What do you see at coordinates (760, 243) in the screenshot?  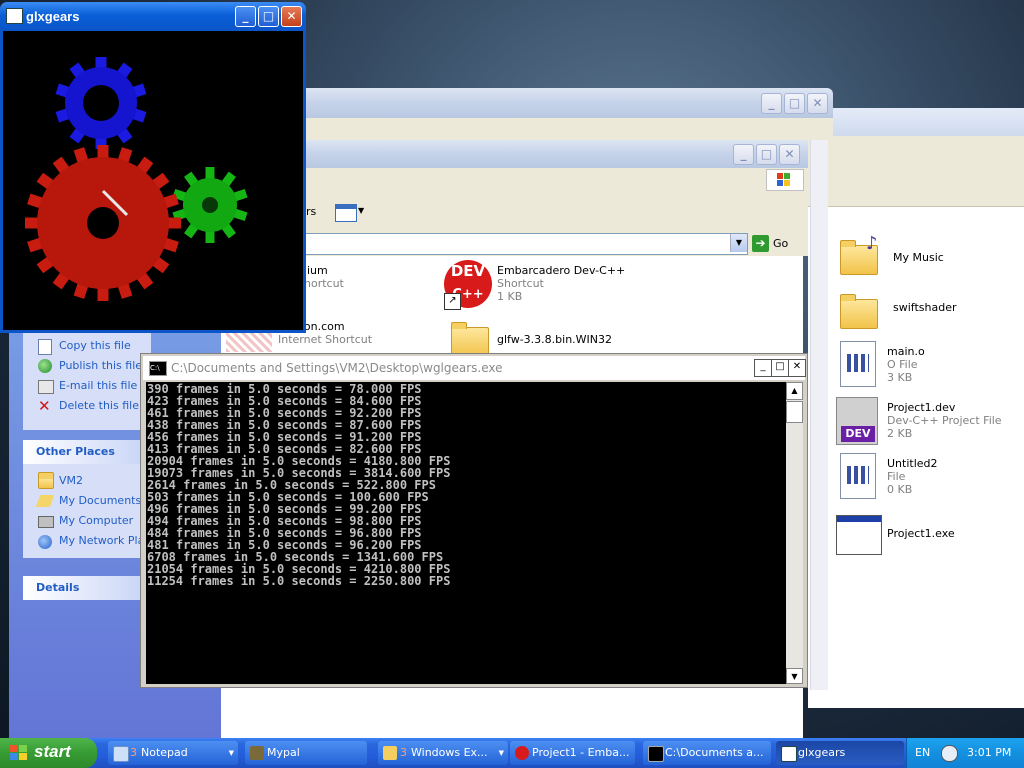 I see `go-arrow-icon: ➔` at bounding box center [760, 243].